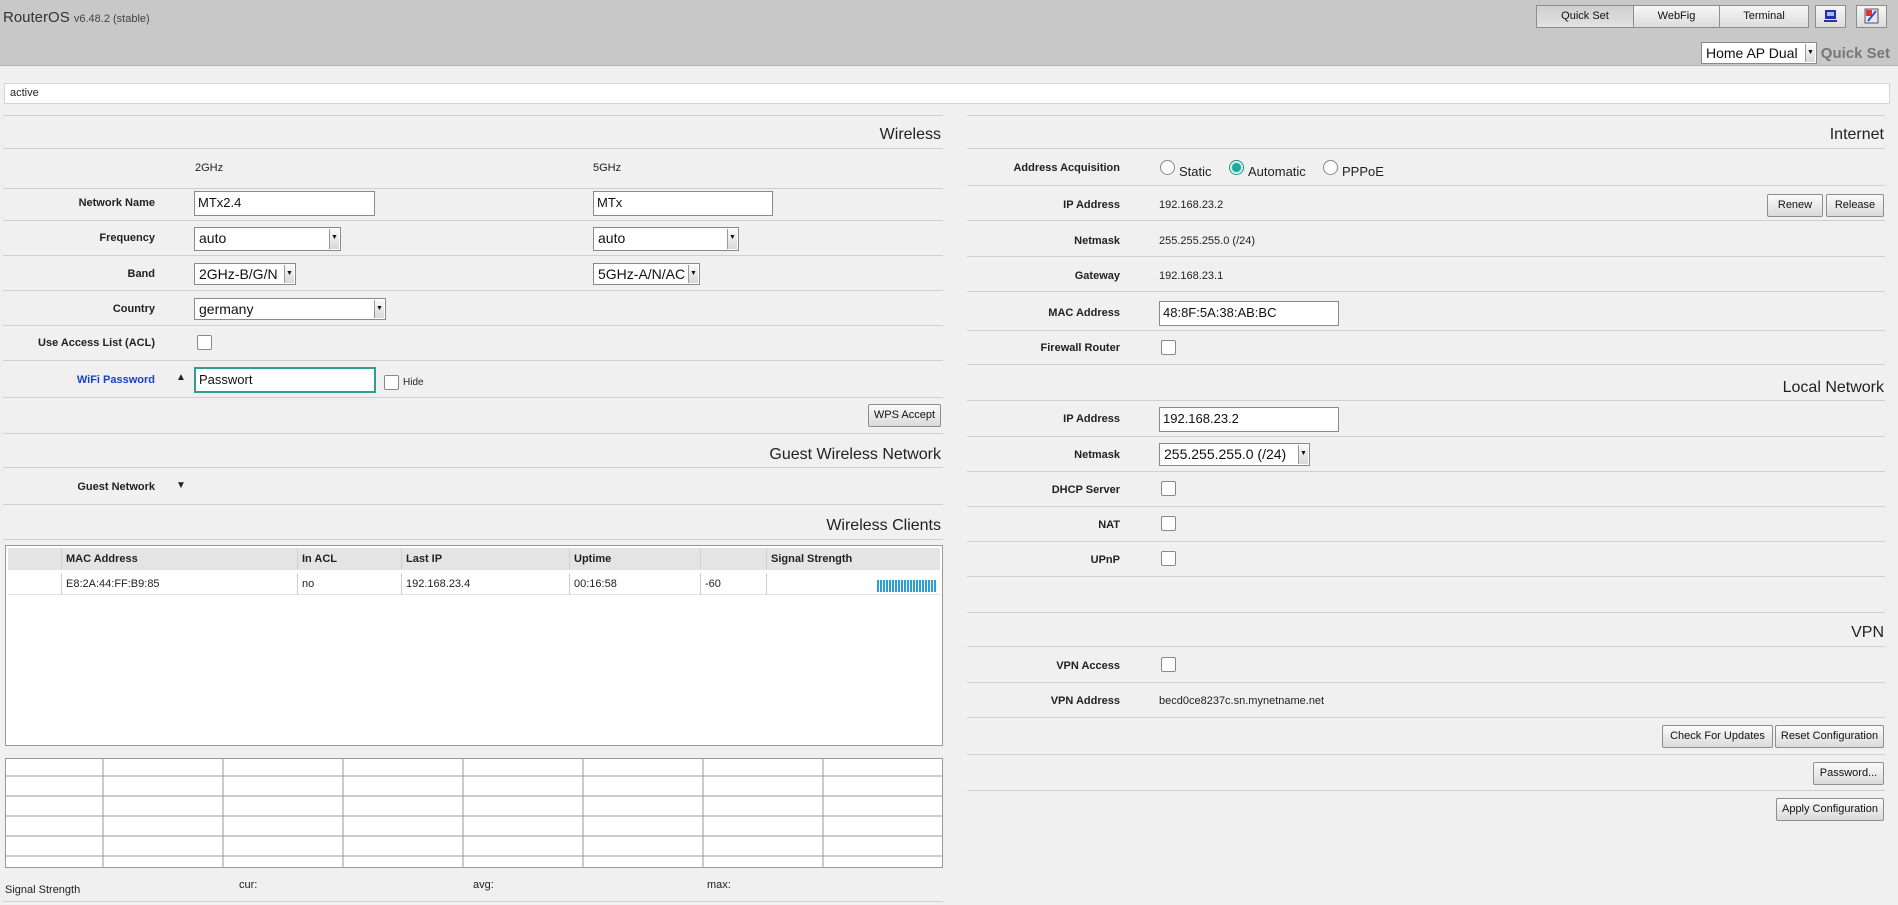 The image size is (1898, 905). Describe the element at coordinates (413, 382) in the screenshot. I see `hide-label: Hide` at that location.